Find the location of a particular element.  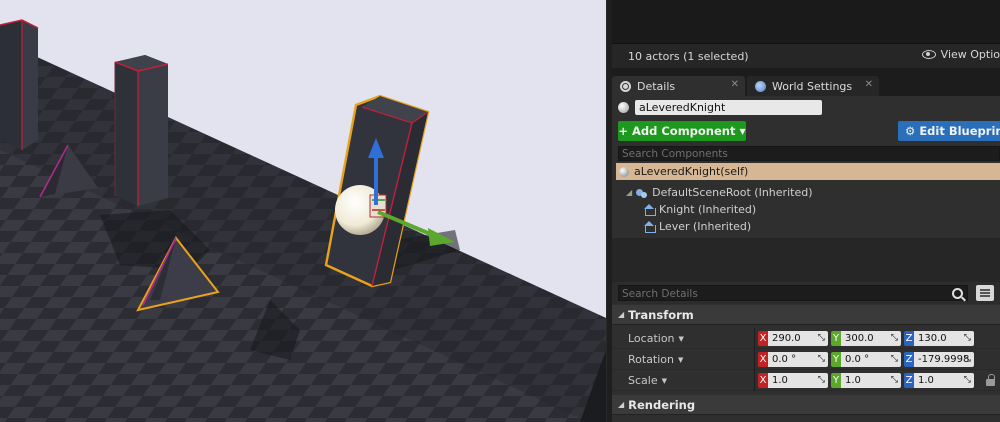

tree-item-lever: Lever (Inherited) is located at coordinates (697, 226).